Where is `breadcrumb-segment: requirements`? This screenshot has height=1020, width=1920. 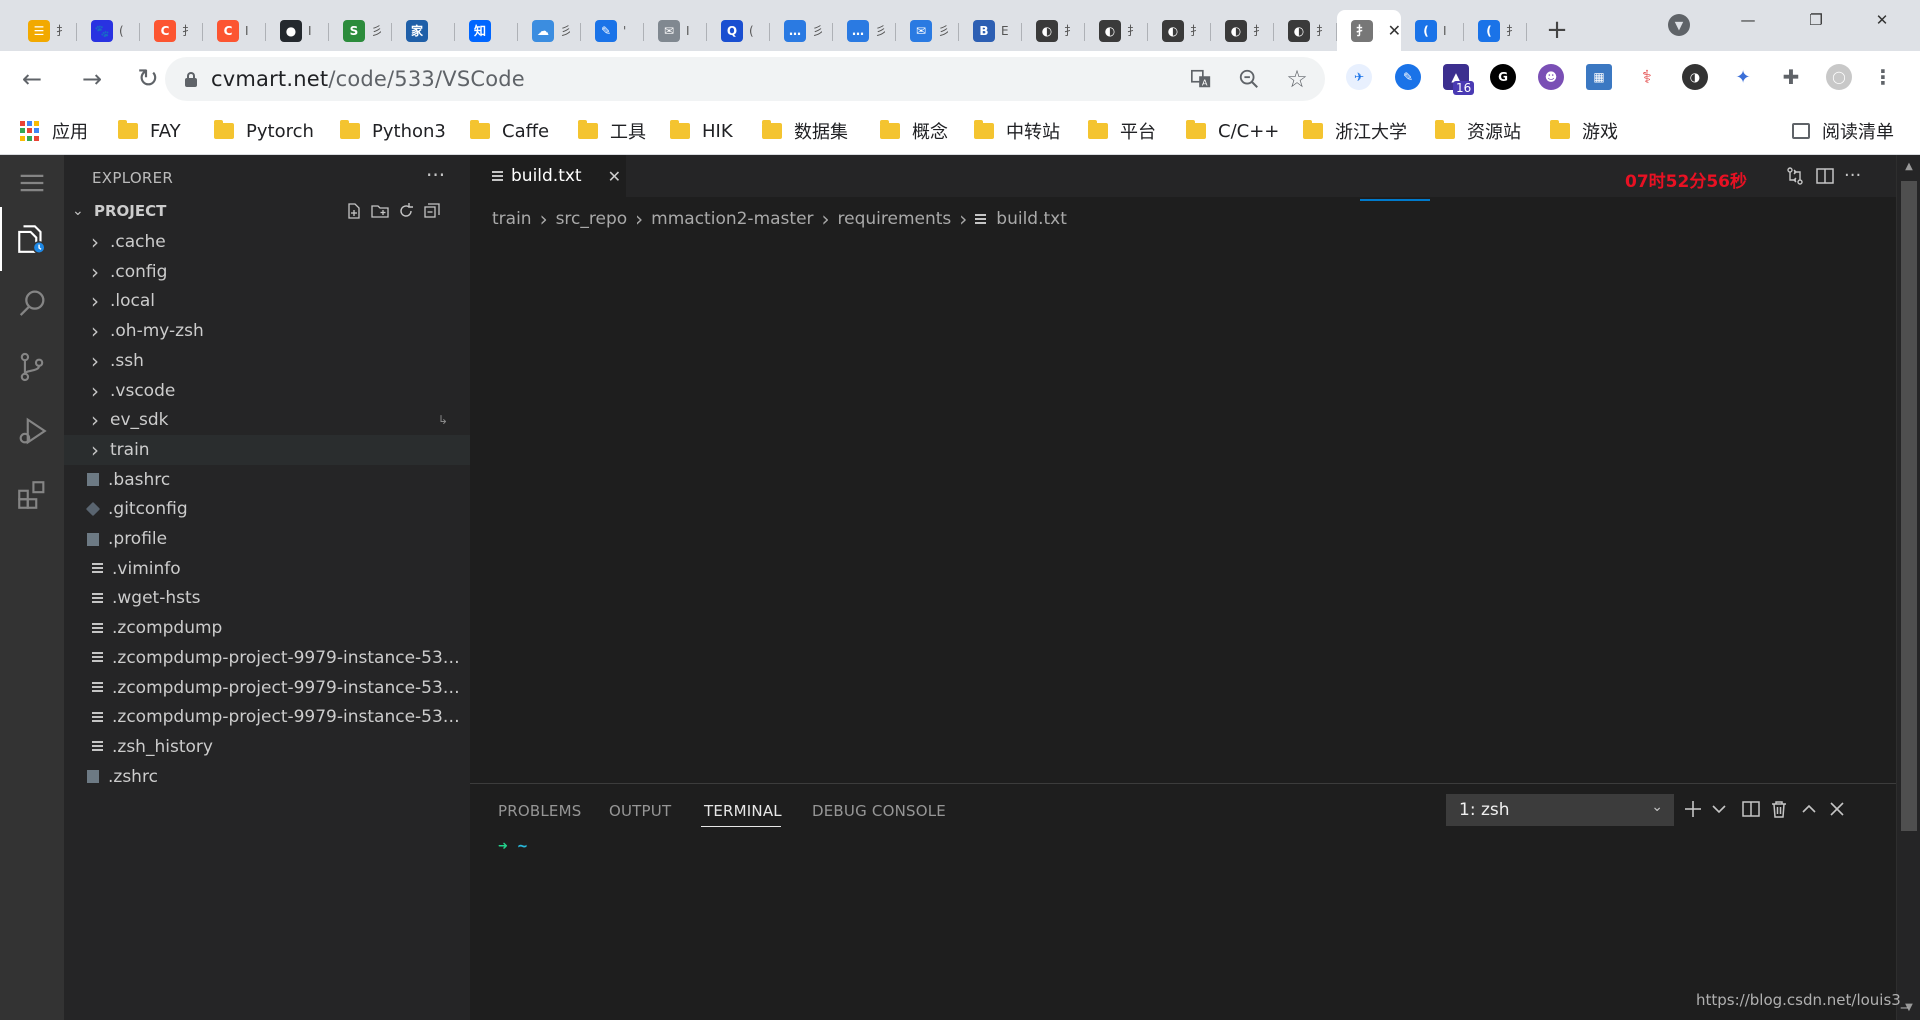
breadcrumb-segment: requirements is located at coordinates (895, 219).